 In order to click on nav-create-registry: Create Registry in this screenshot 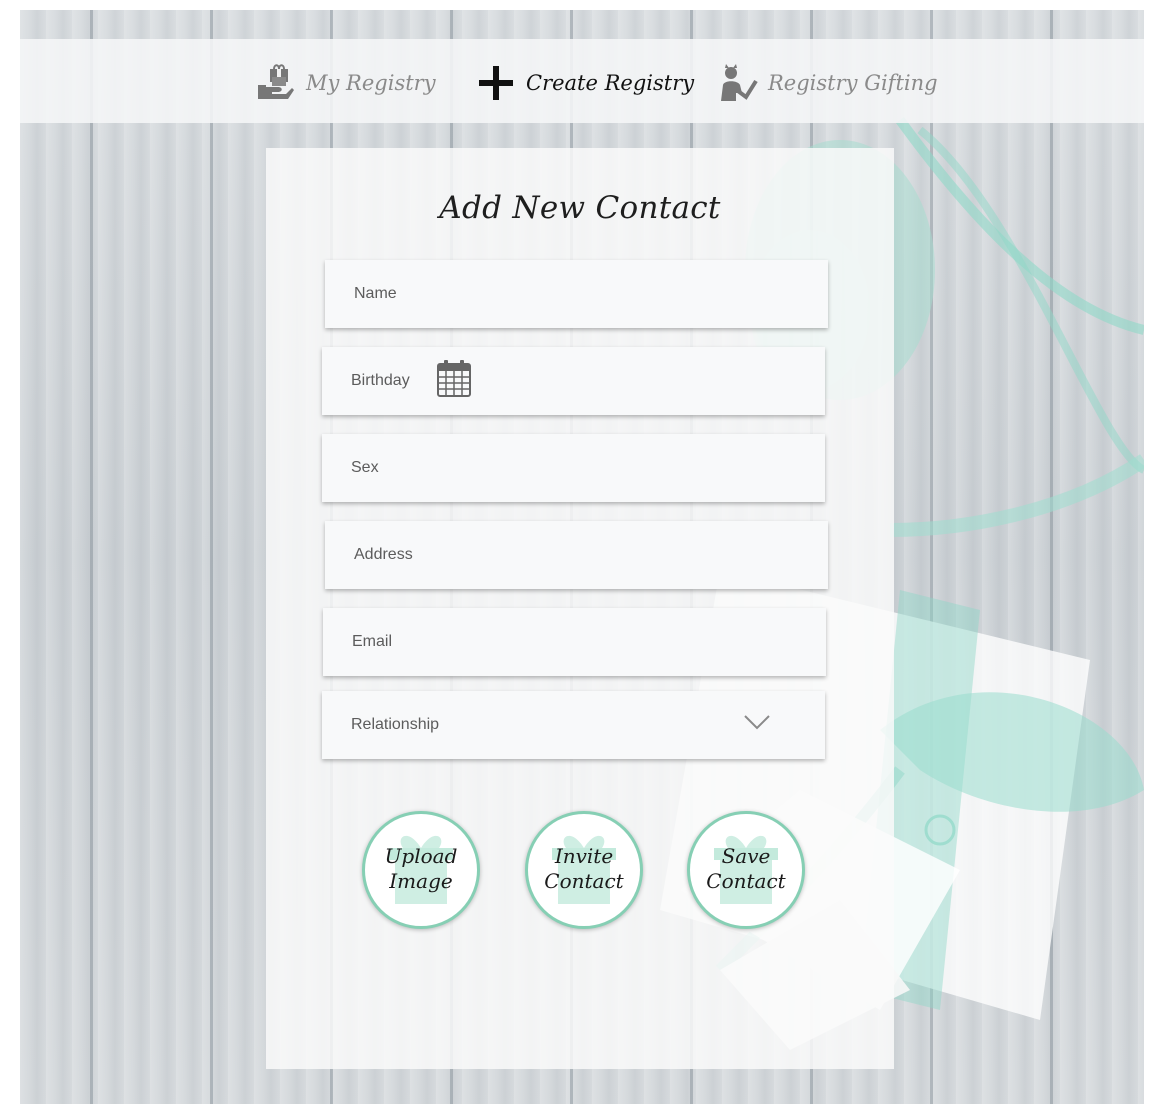, I will do `click(585, 83)`.